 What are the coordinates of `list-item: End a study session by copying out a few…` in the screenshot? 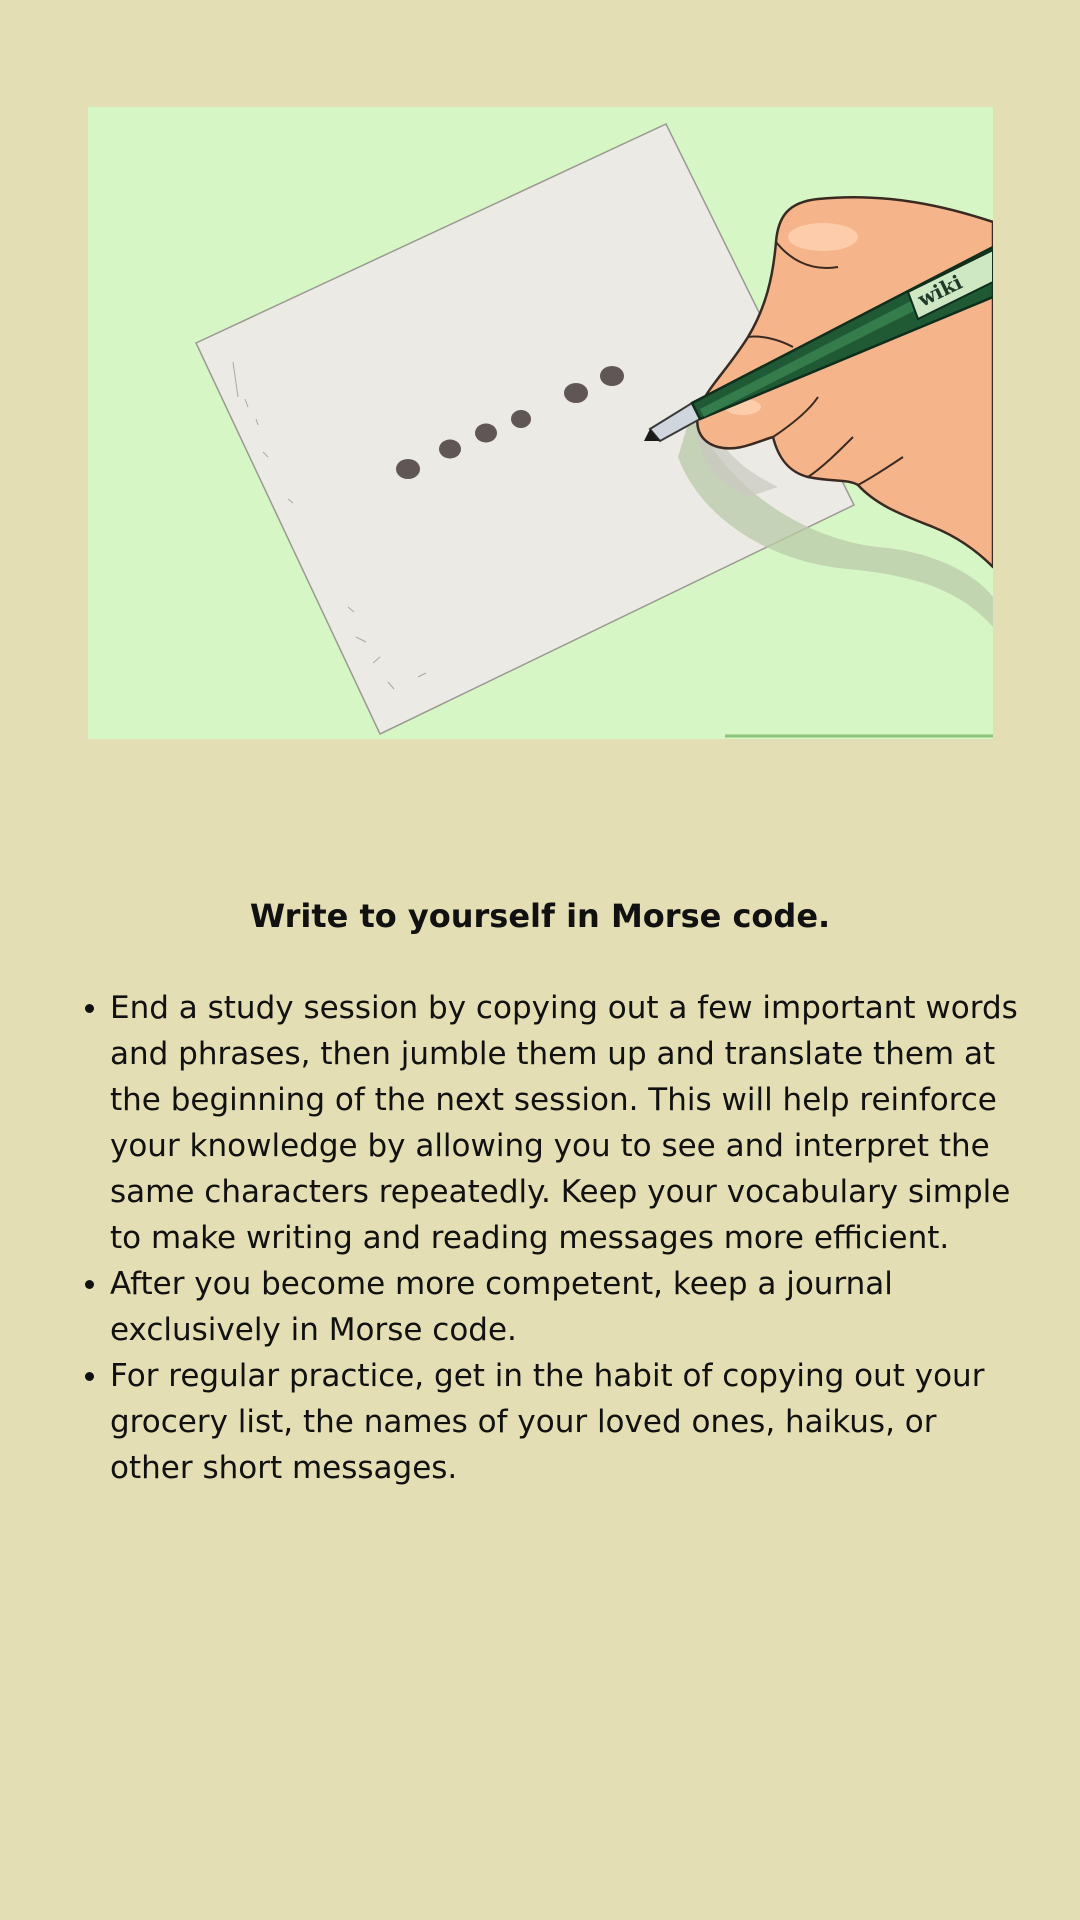 It's located at (565, 1123).